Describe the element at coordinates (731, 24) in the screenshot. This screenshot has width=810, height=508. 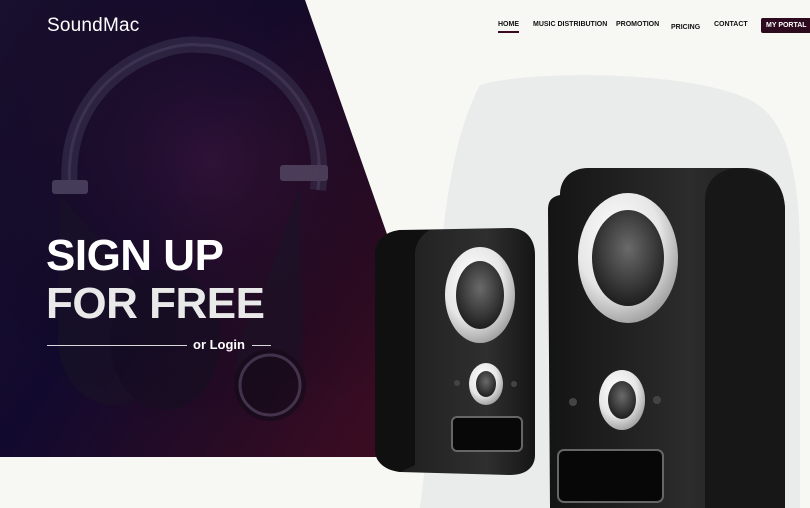
I see `nav-contact: CONTACT` at that location.